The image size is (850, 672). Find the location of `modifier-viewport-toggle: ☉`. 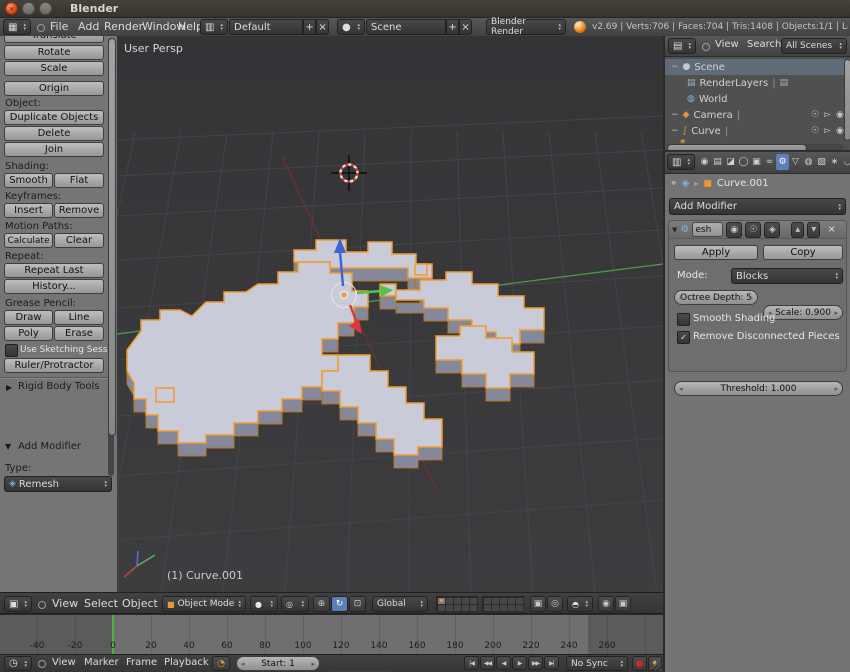

modifier-viewport-toggle: ☉ is located at coordinates (753, 229).